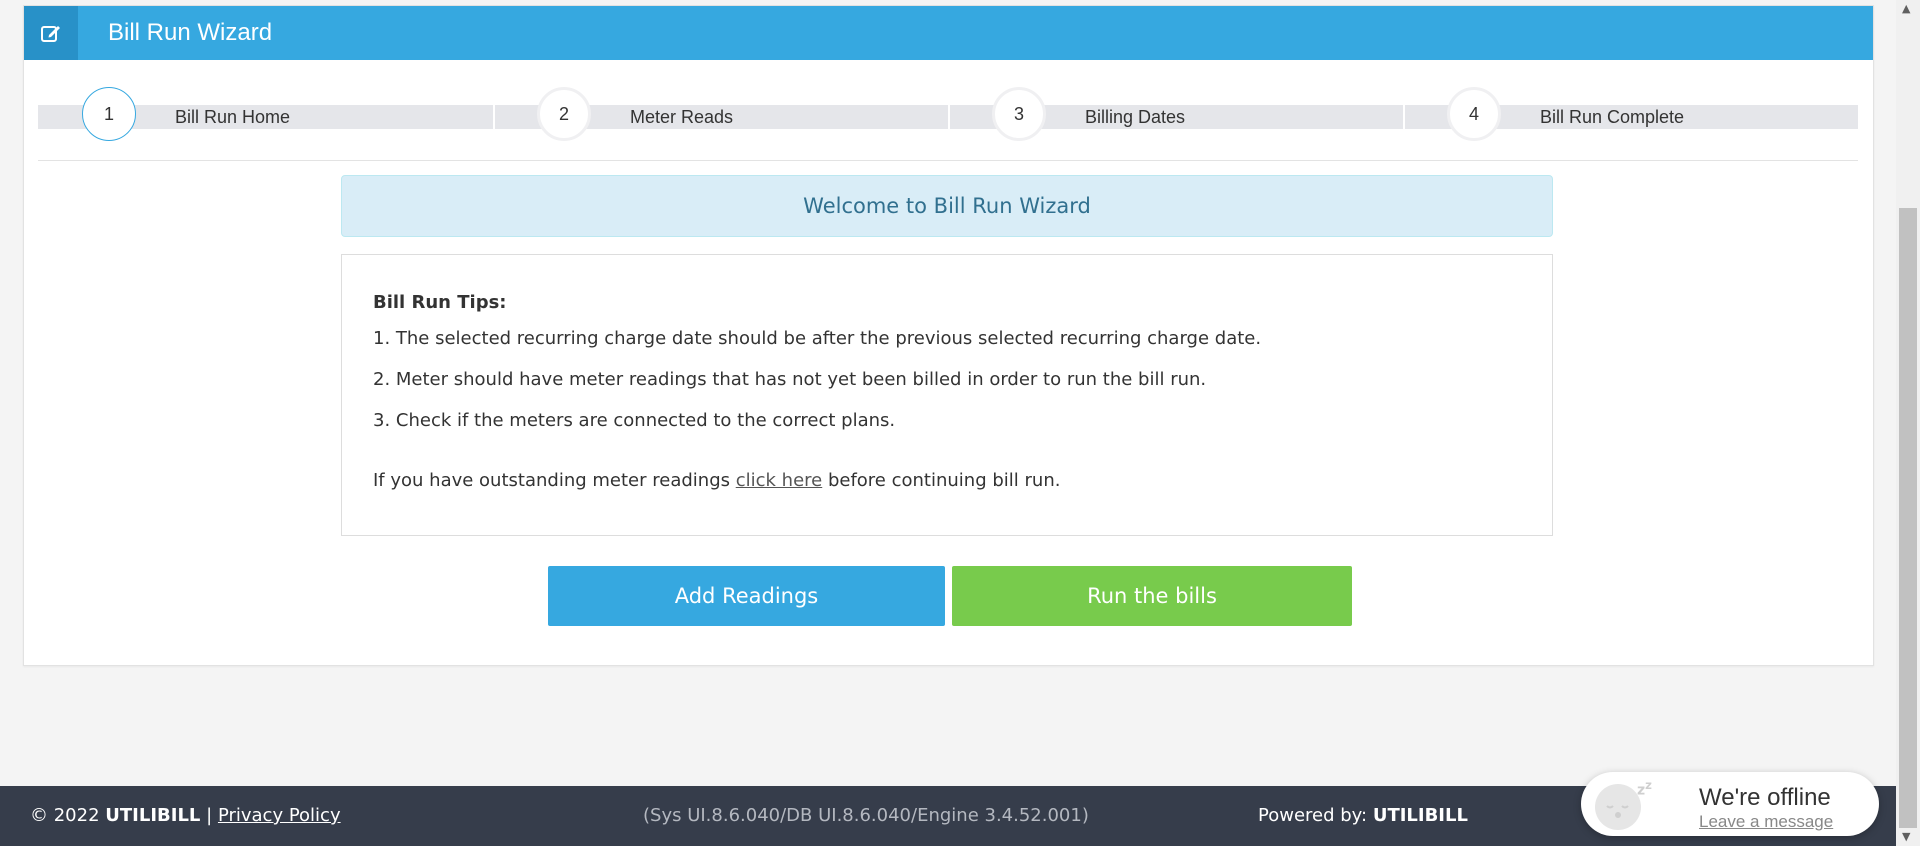 This screenshot has height=846, width=1920. Describe the element at coordinates (1906, 836) in the screenshot. I see `scroll-down-icon: ▼` at that location.